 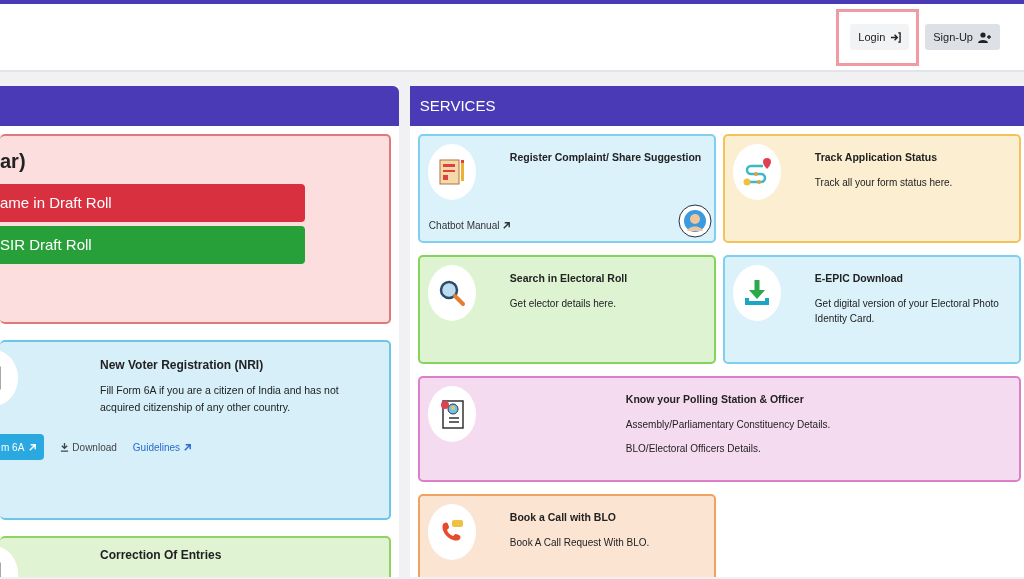 I want to click on login-icon, so click(x=896, y=37).